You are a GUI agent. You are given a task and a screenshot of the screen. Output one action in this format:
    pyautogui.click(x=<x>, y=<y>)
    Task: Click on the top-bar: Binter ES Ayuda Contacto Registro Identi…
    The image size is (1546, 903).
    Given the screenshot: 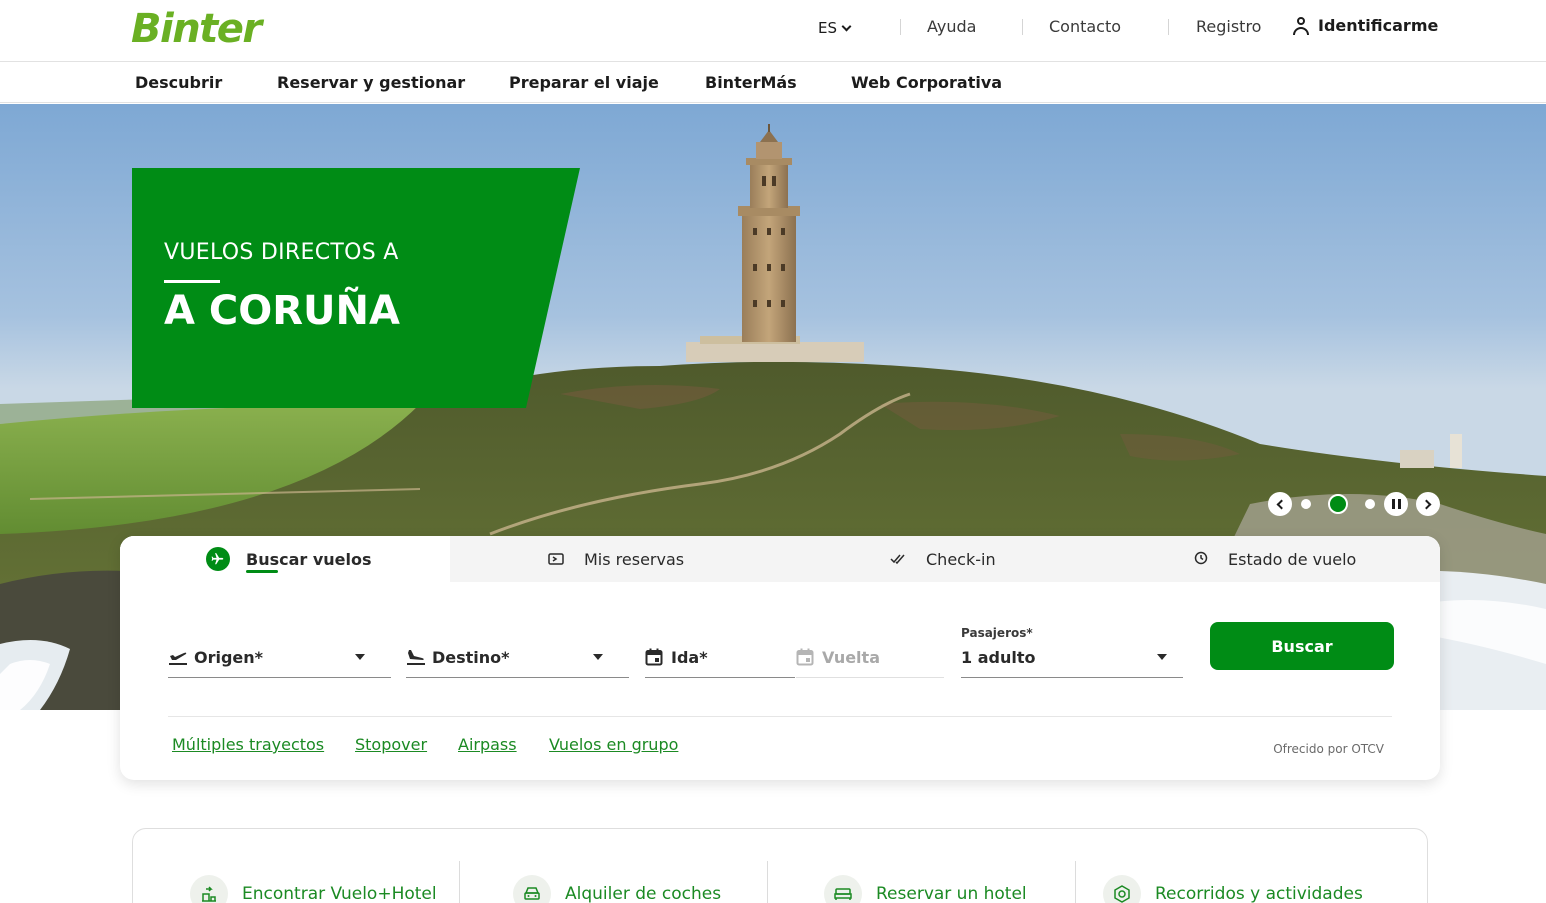 What is the action you would take?
    pyautogui.click(x=773, y=31)
    